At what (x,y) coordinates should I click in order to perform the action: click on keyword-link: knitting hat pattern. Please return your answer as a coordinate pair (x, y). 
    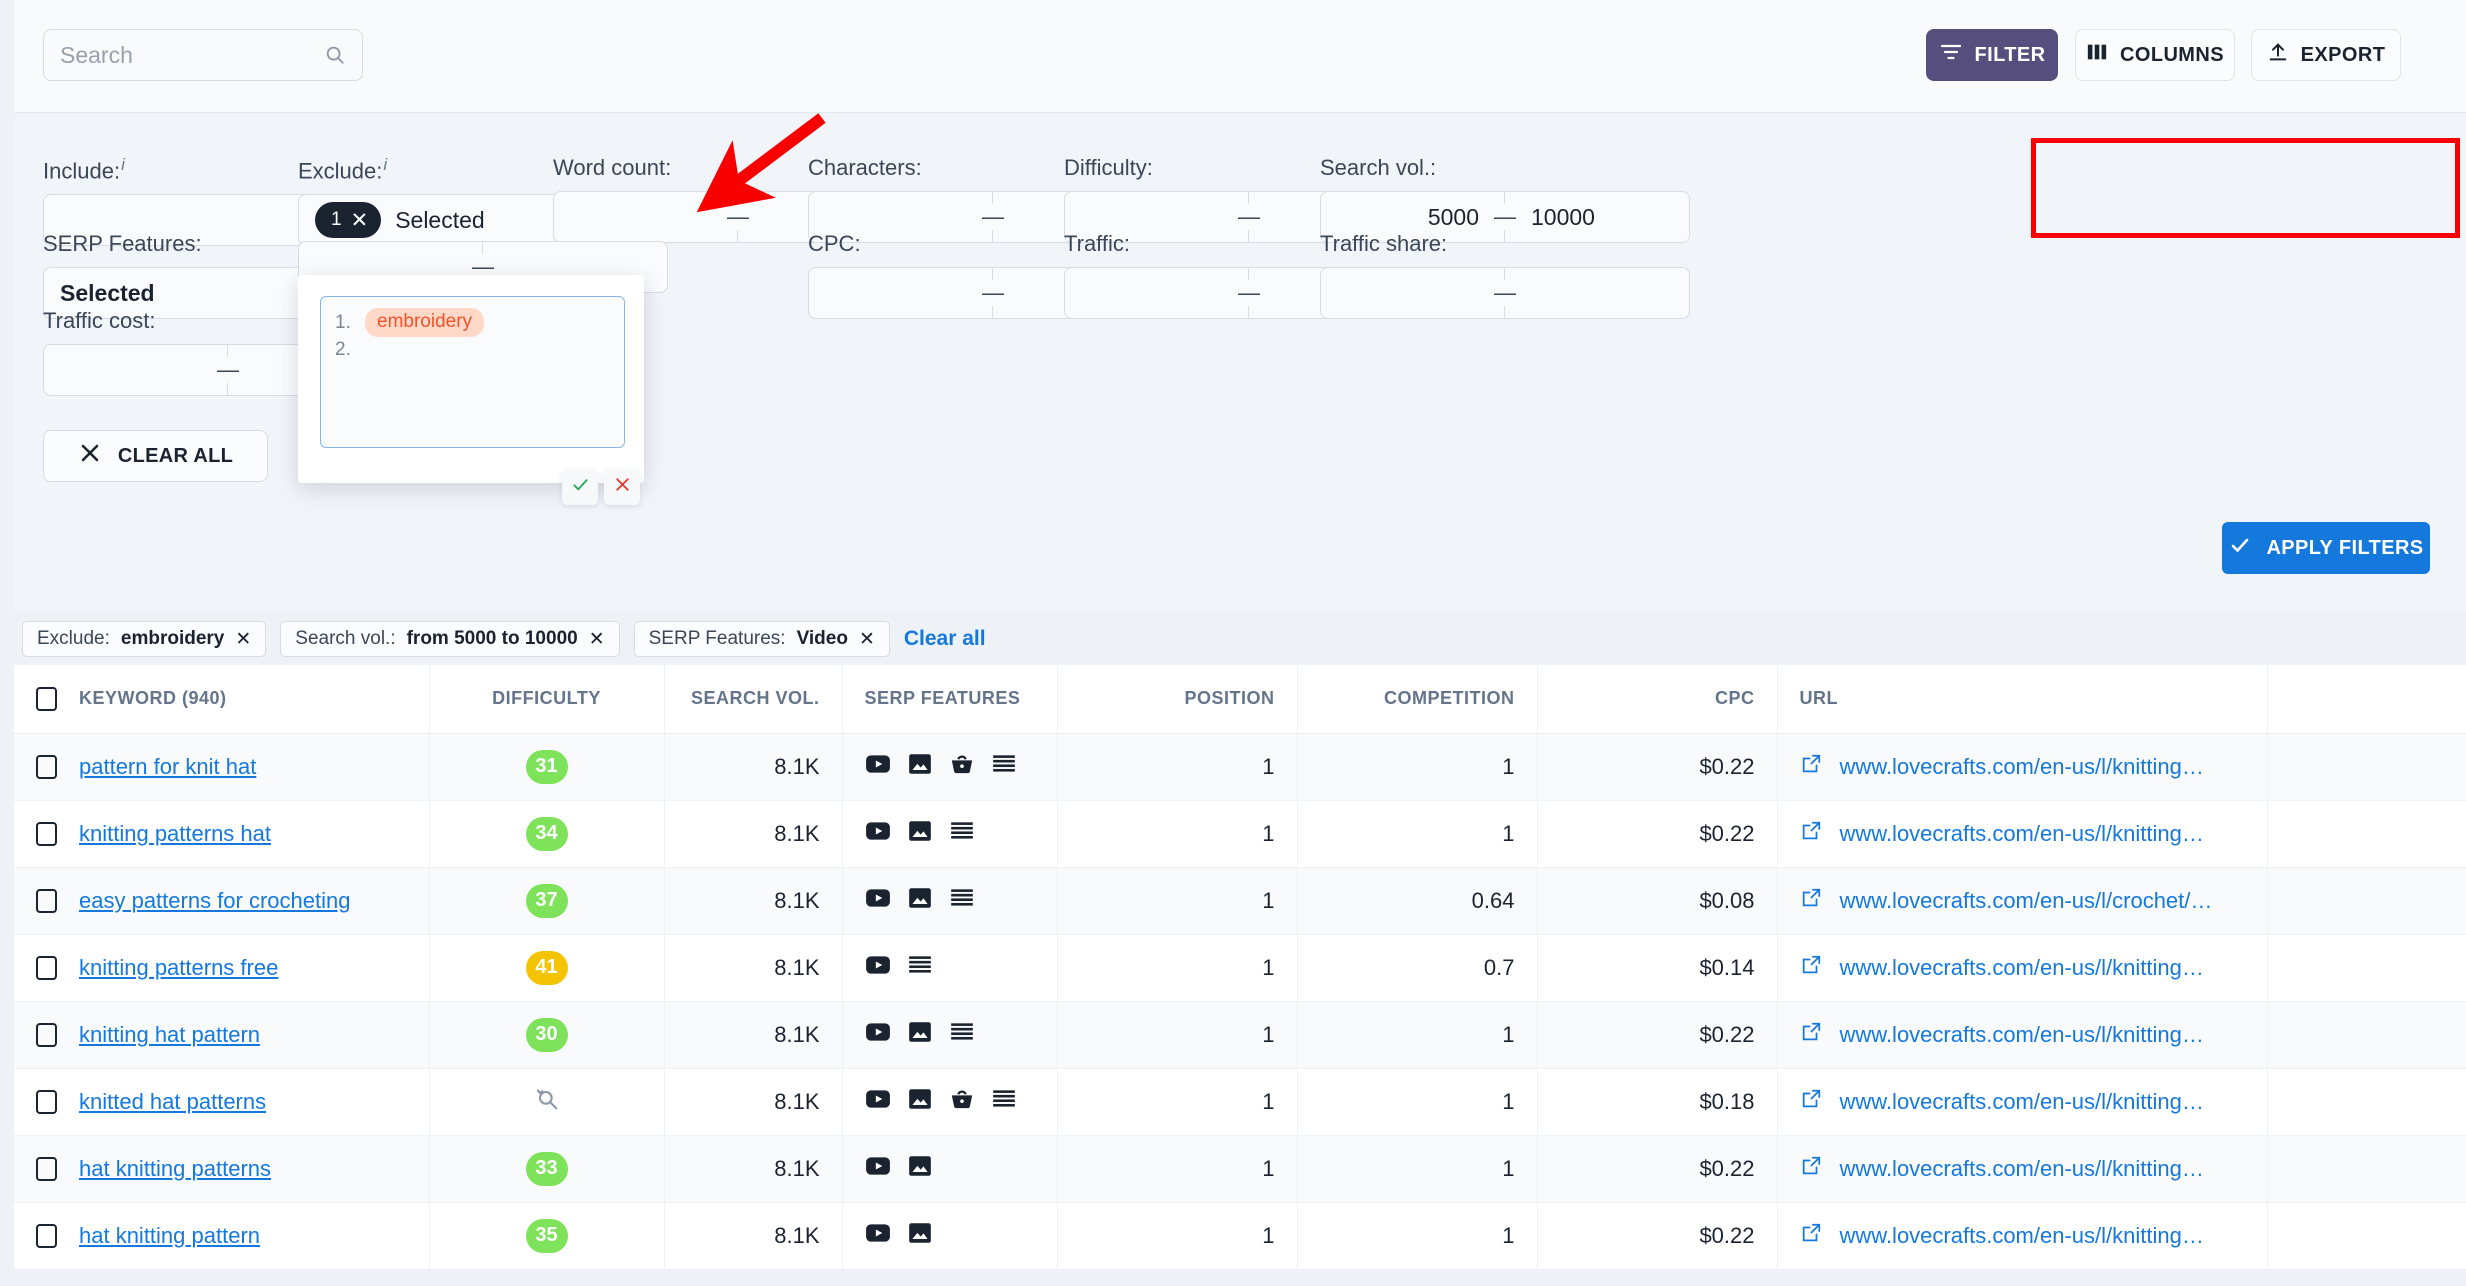
    Looking at the image, I should click on (169, 1035).